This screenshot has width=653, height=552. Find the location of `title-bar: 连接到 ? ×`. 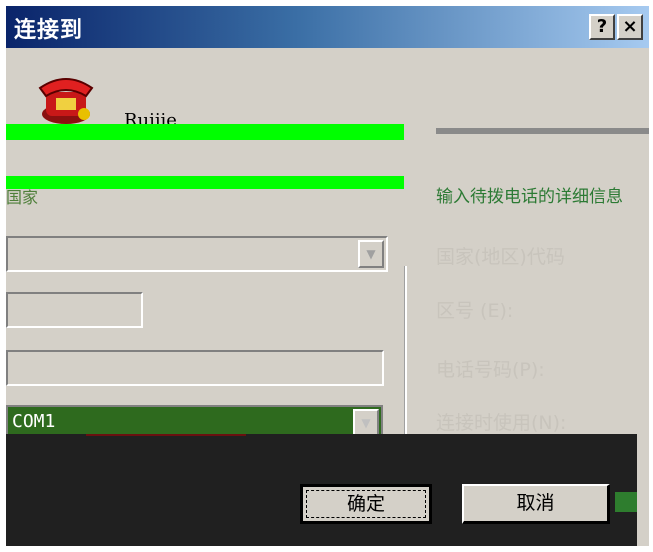

title-bar: 连接到 ? × is located at coordinates (327, 27).